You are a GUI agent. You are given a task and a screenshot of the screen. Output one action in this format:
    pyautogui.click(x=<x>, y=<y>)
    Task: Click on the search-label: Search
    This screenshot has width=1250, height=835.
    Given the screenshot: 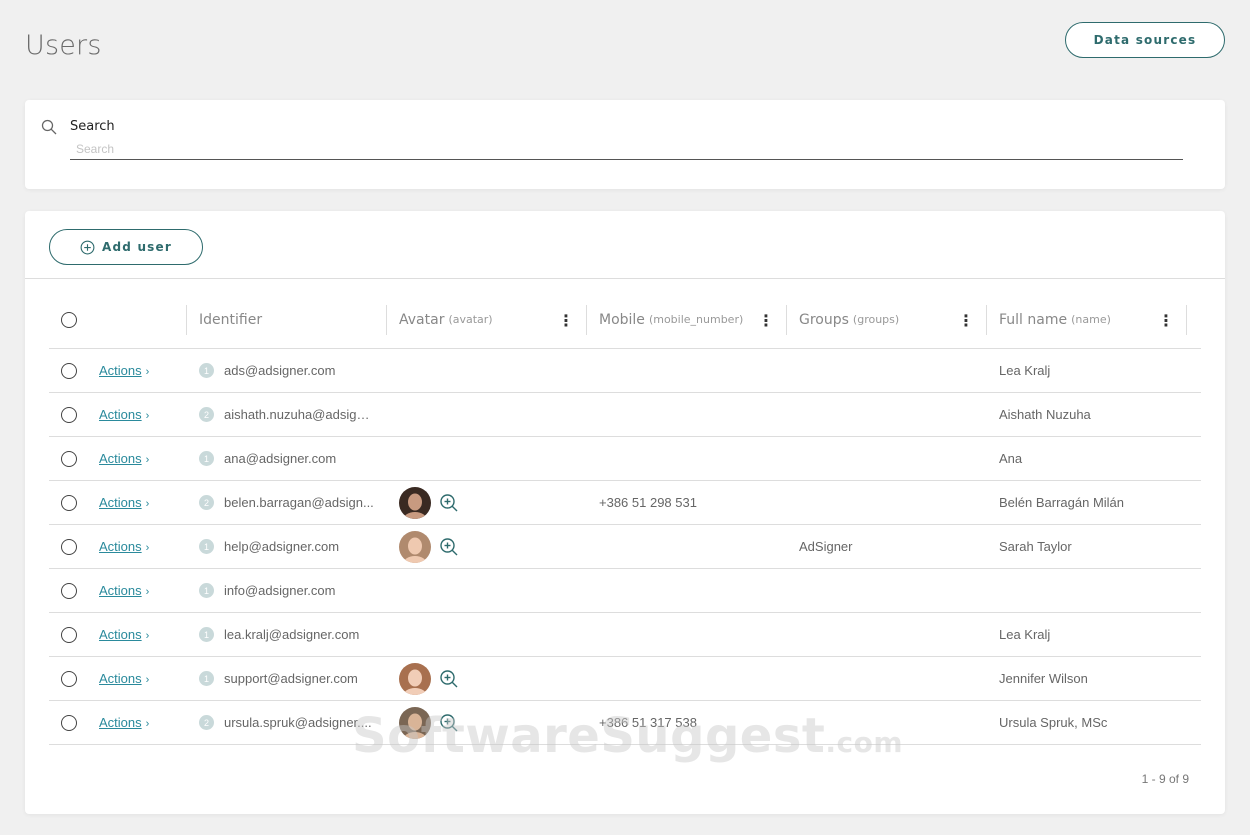 What is the action you would take?
    pyautogui.click(x=92, y=126)
    